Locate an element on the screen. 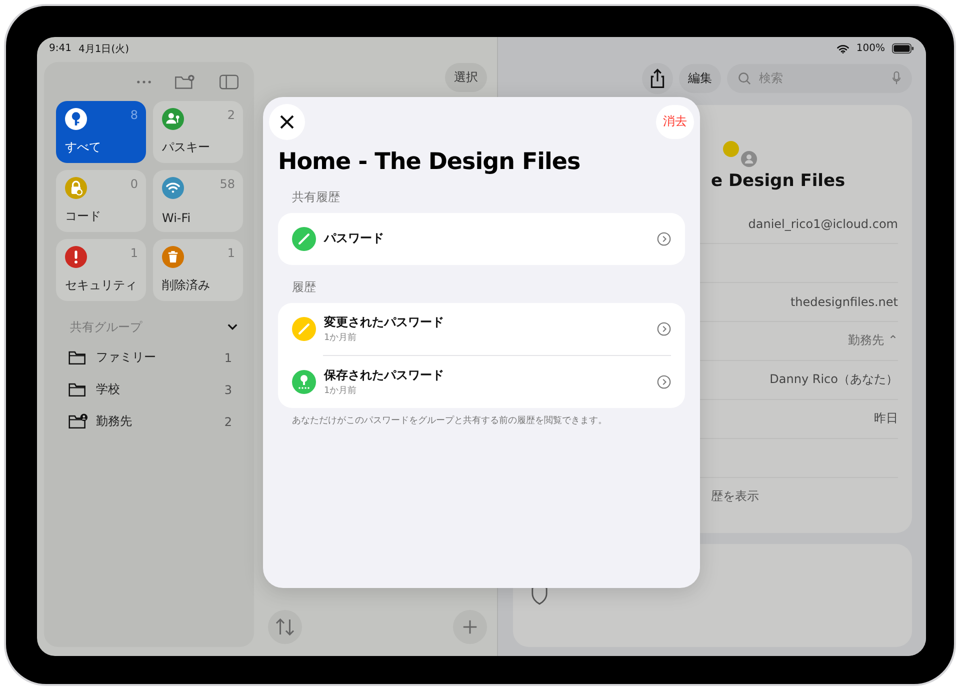  clear-button: 消去 is located at coordinates (675, 121).